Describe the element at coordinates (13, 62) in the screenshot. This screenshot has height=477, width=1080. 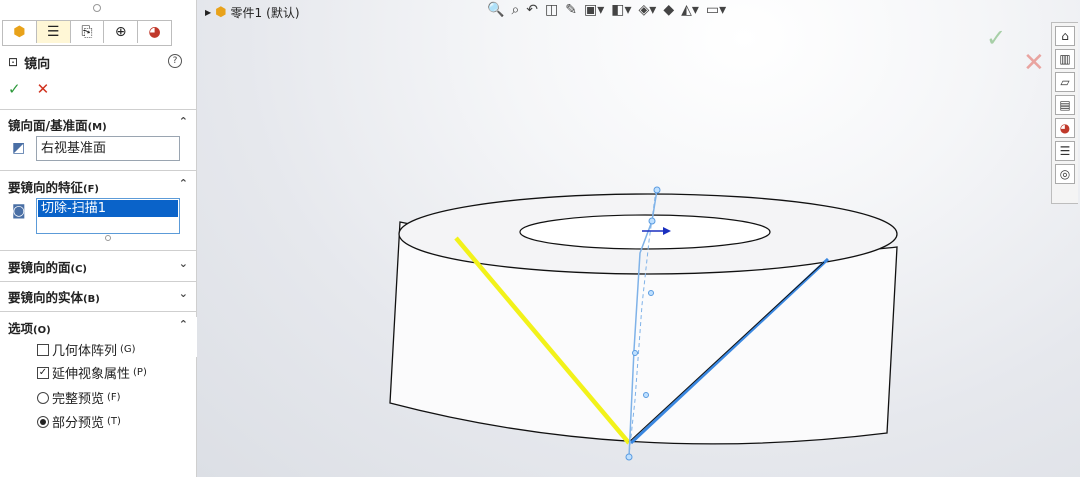
I see `mirror-feature-icon: ⊡` at that location.